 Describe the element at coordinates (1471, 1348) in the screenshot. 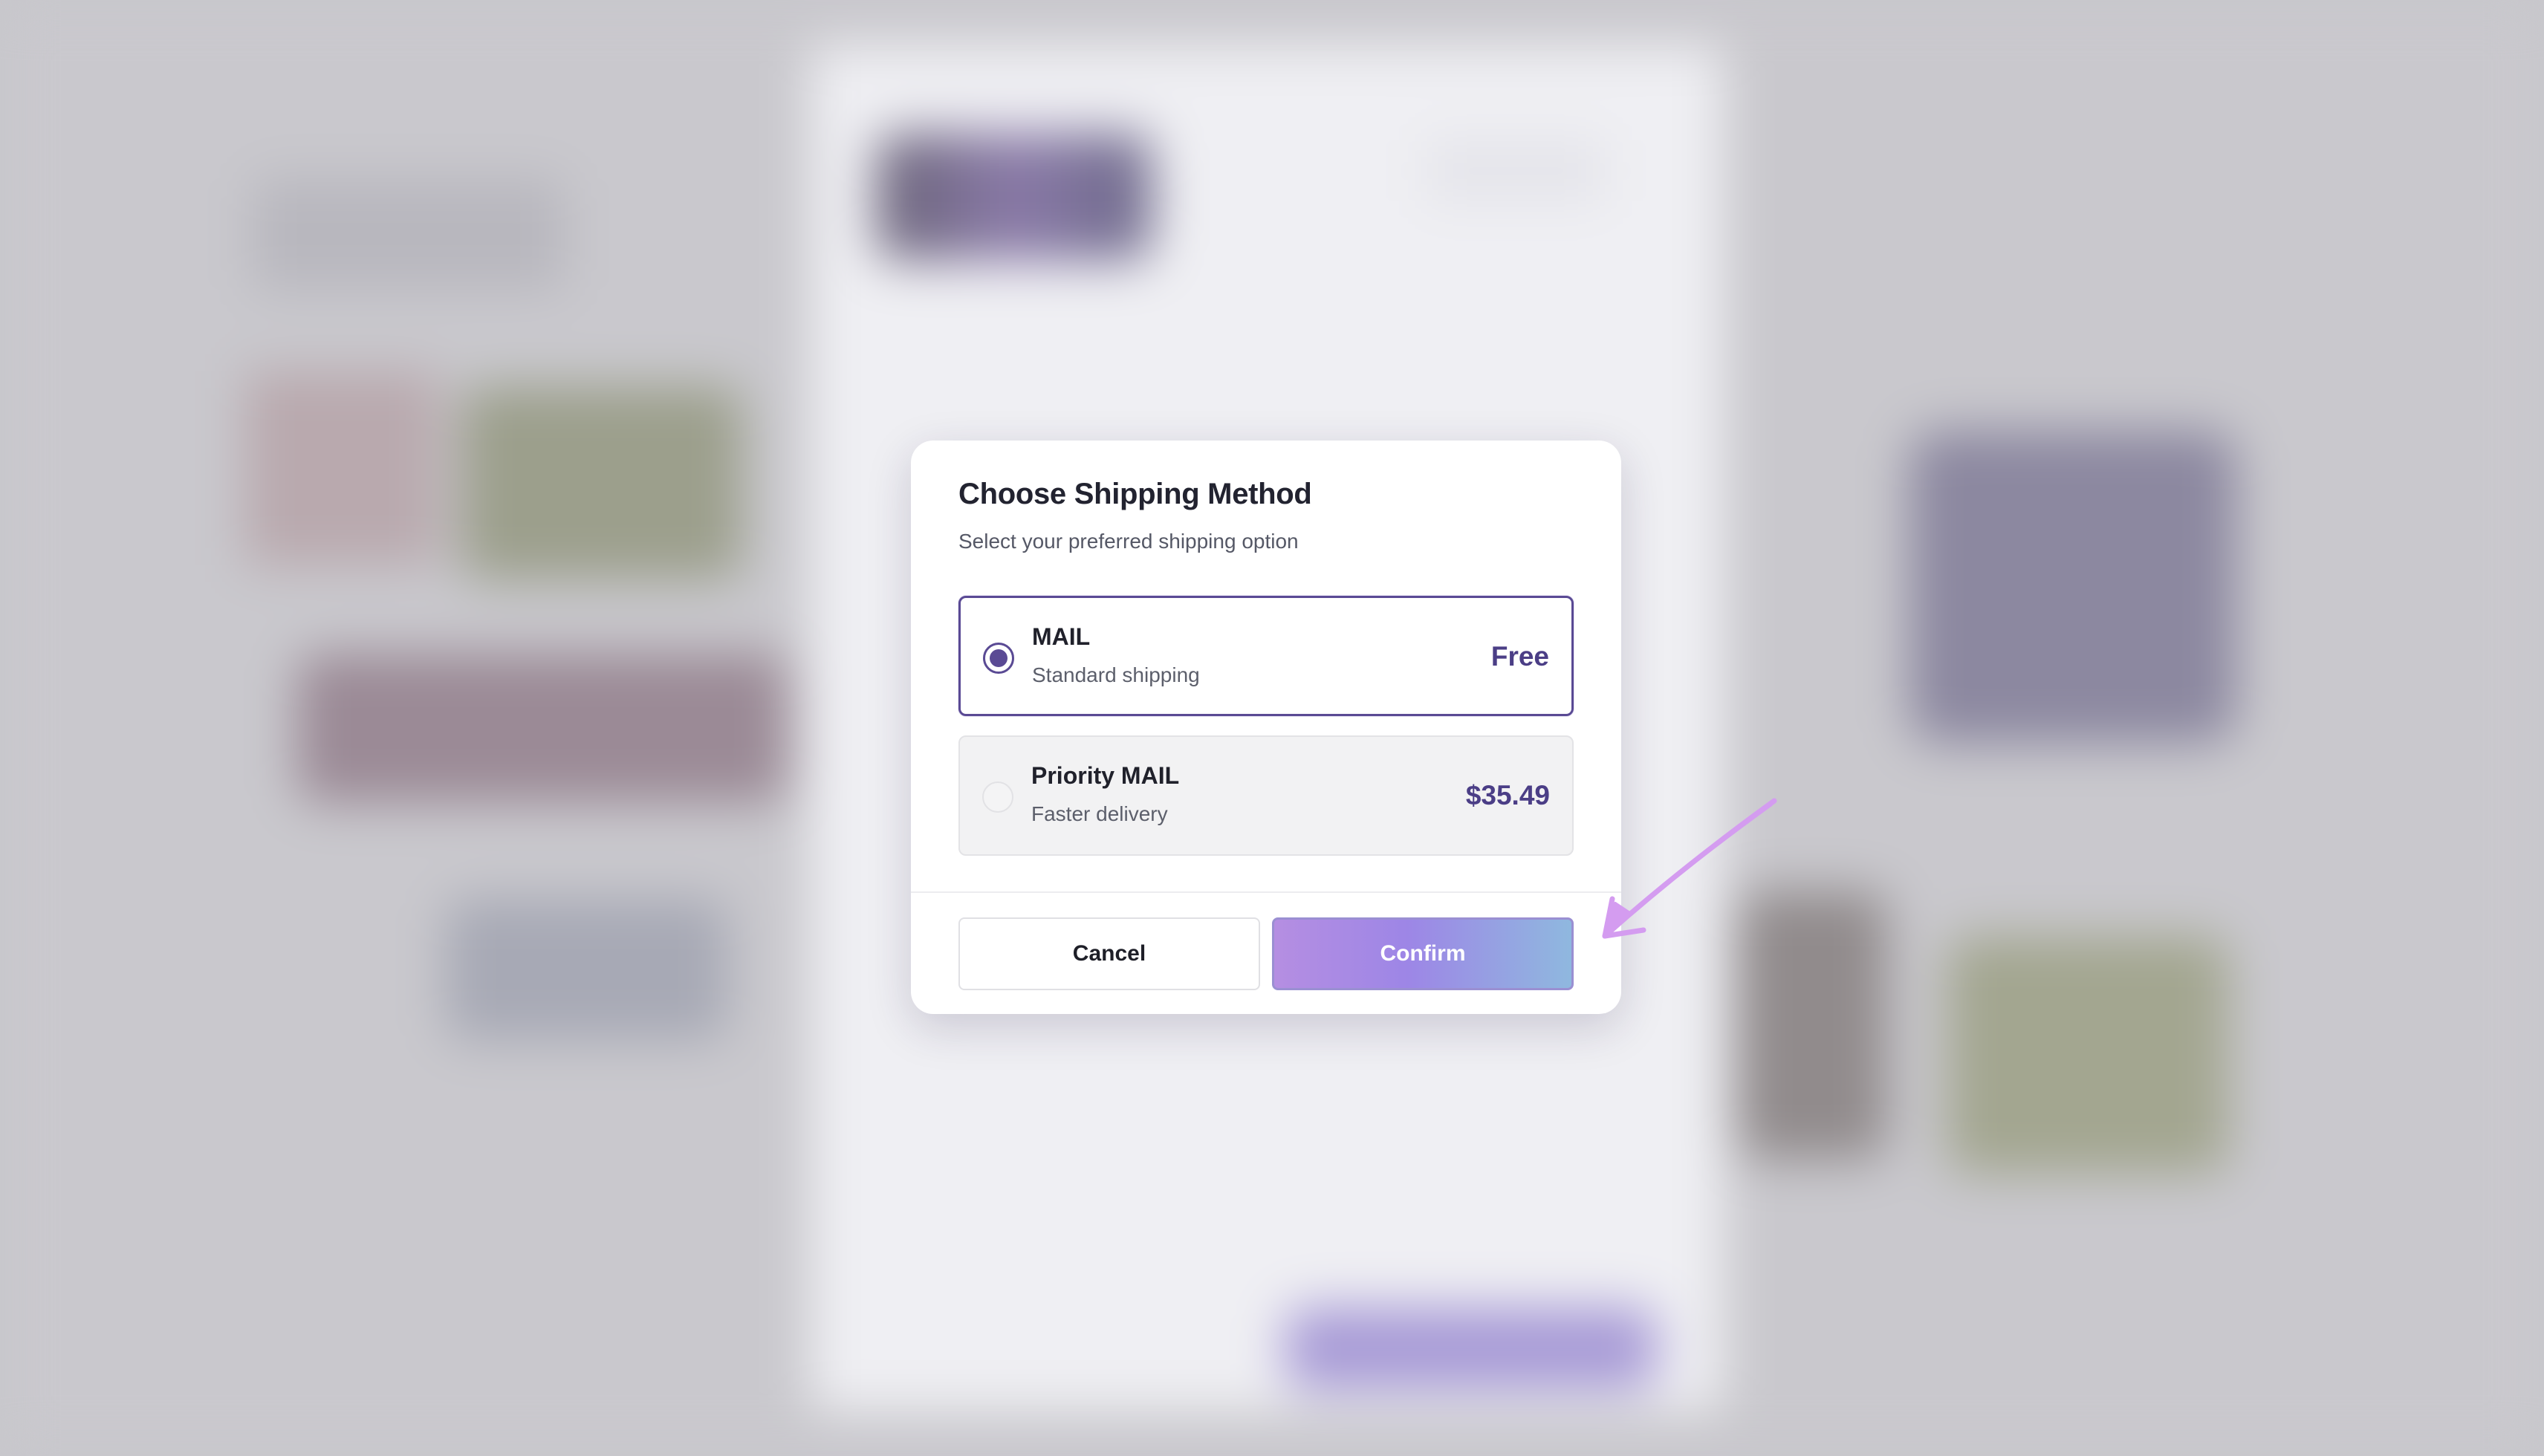

I see `background-button` at that location.